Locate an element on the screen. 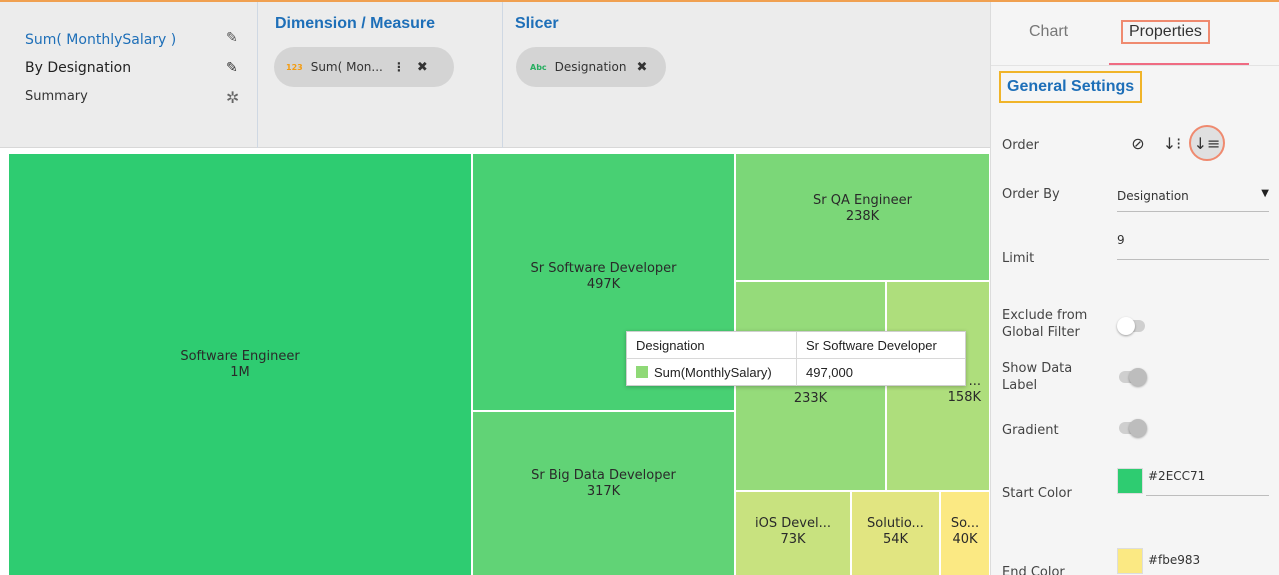 The image size is (1279, 575). show-data-label-line1: Show Data is located at coordinates (1037, 368).